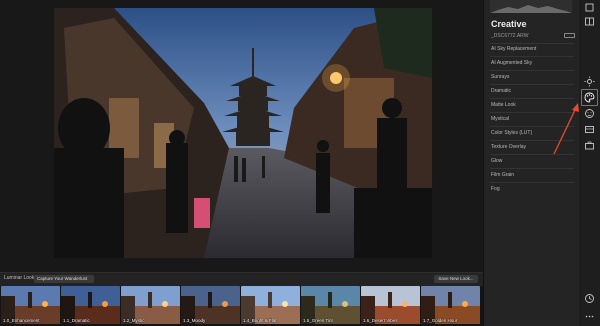 The image size is (600, 326). Describe the element at coordinates (496, 161) in the screenshot. I see `tool-glow: Glow` at that location.